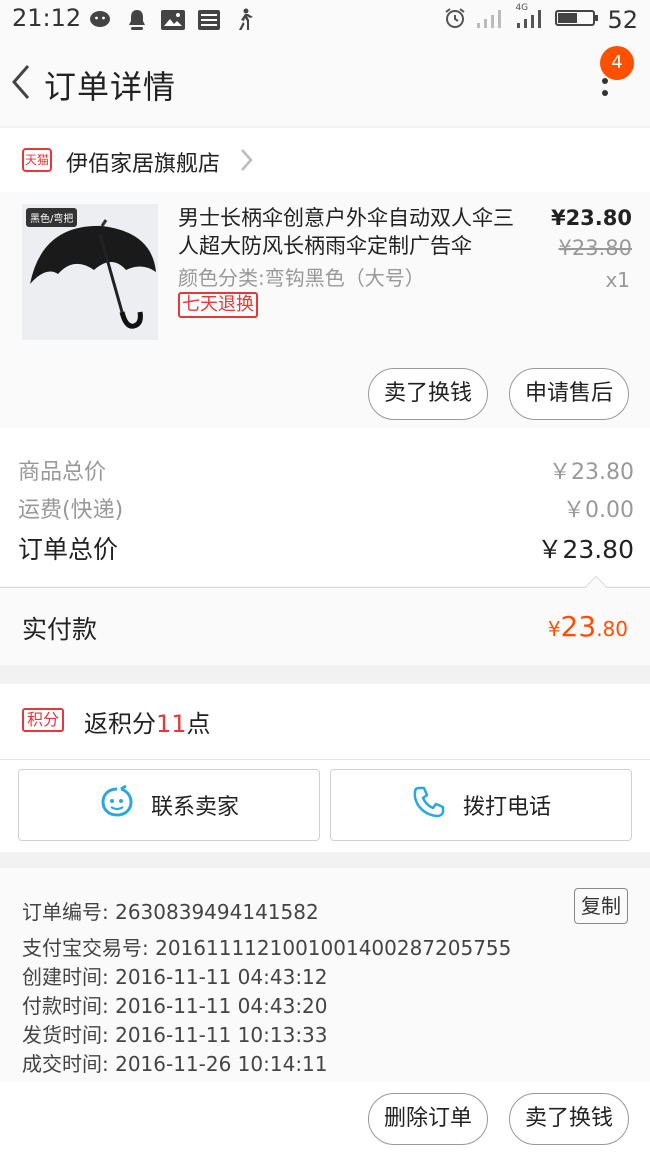  Describe the element at coordinates (175, 1006) in the screenshot. I see `paid-time: 付款时间: 2016-11-11 04:43:20` at that location.